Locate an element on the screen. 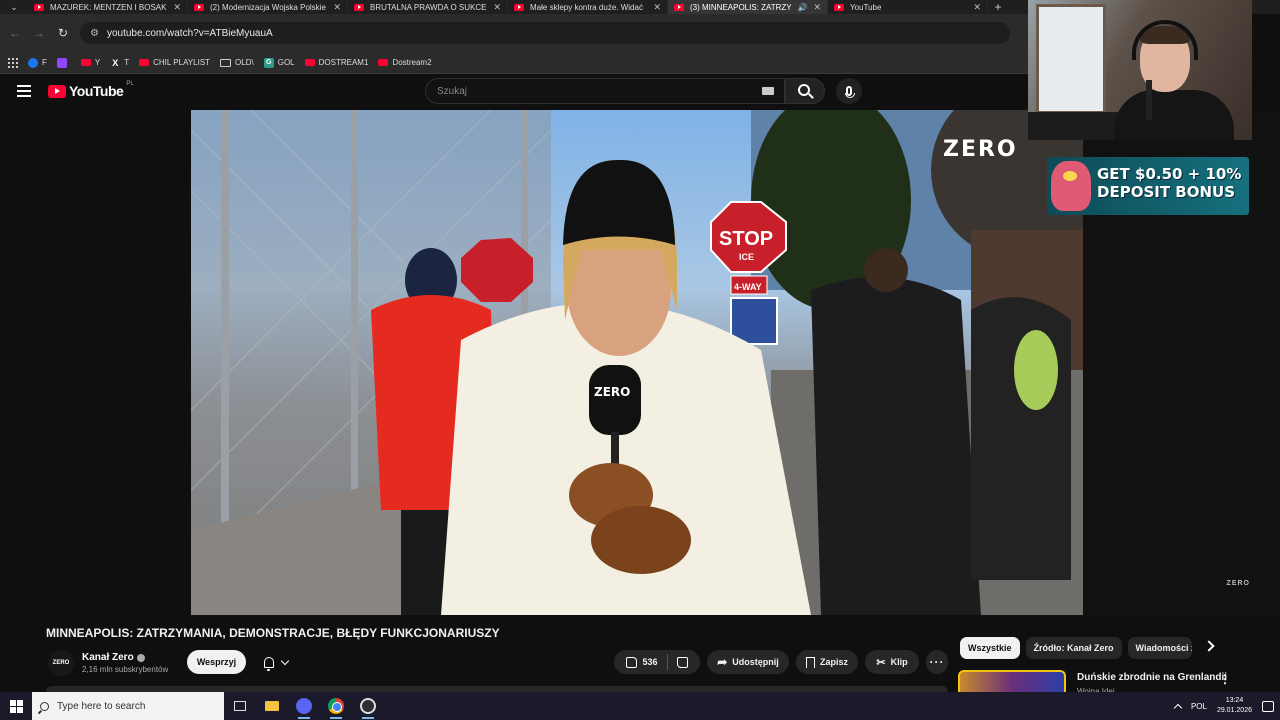 The width and height of the screenshot is (1280, 720). task-view-button is located at coordinates (240, 706).